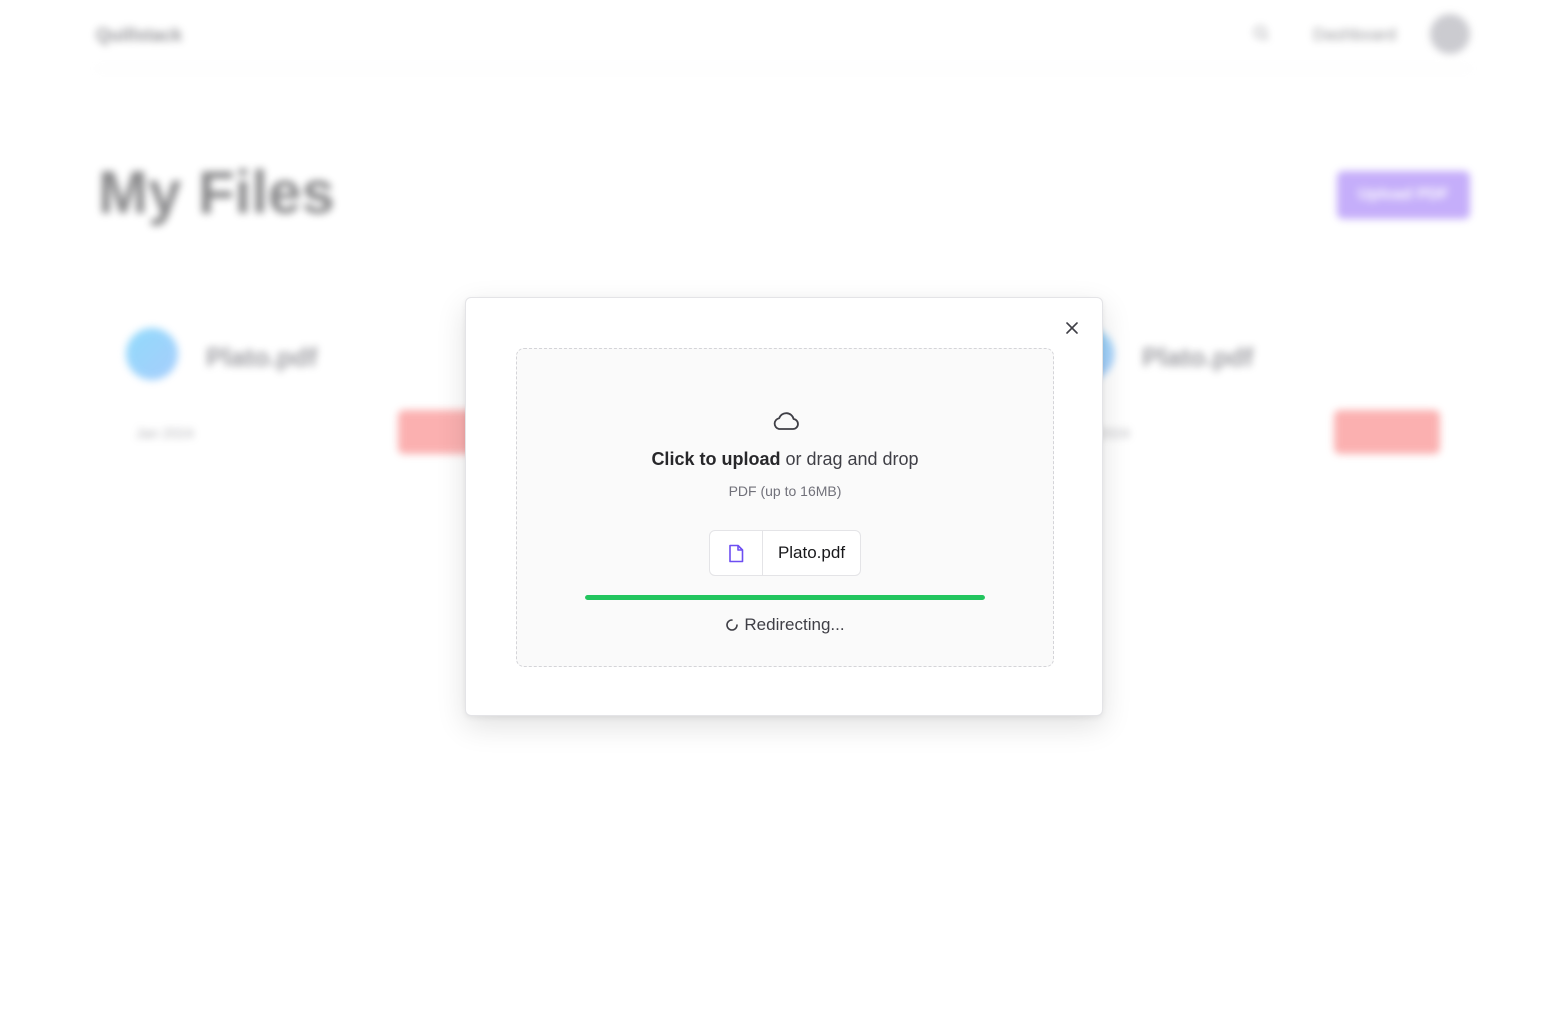 The width and height of the screenshot is (1567, 1012). Describe the element at coordinates (715, 459) in the screenshot. I see `click-to-upload-text: Click to upload` at that location.